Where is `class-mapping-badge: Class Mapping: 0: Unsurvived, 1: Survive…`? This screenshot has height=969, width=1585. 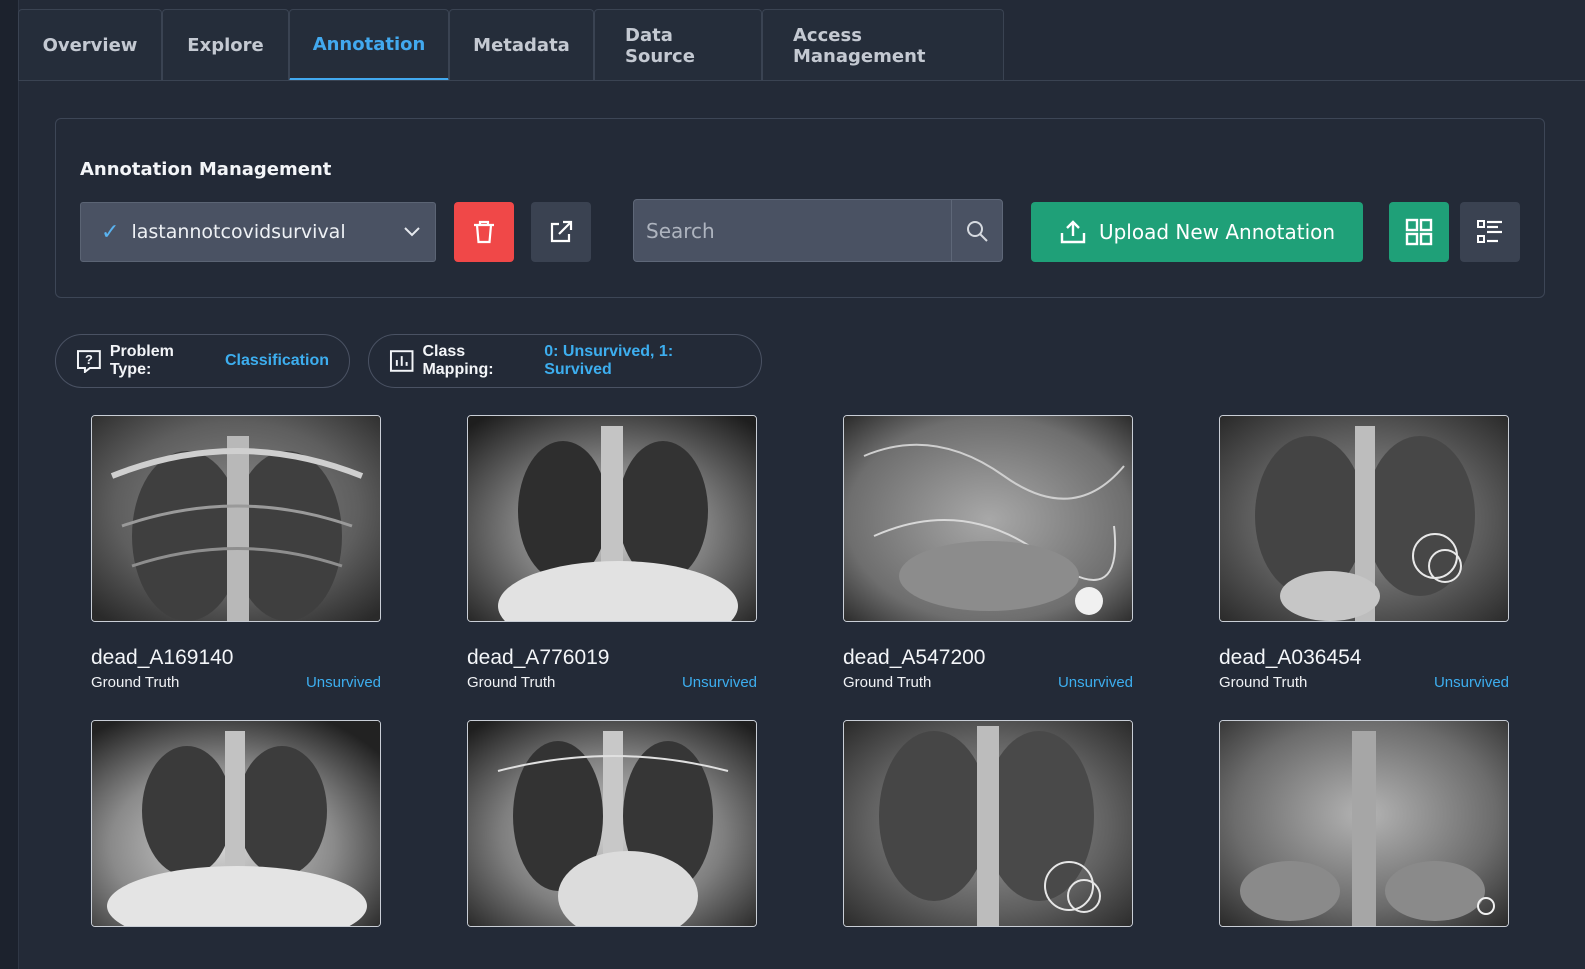
class-mapping-badge: Class Mapping: 0: Unsurvived, 1: Survive… is located at coordinates (565, 361).